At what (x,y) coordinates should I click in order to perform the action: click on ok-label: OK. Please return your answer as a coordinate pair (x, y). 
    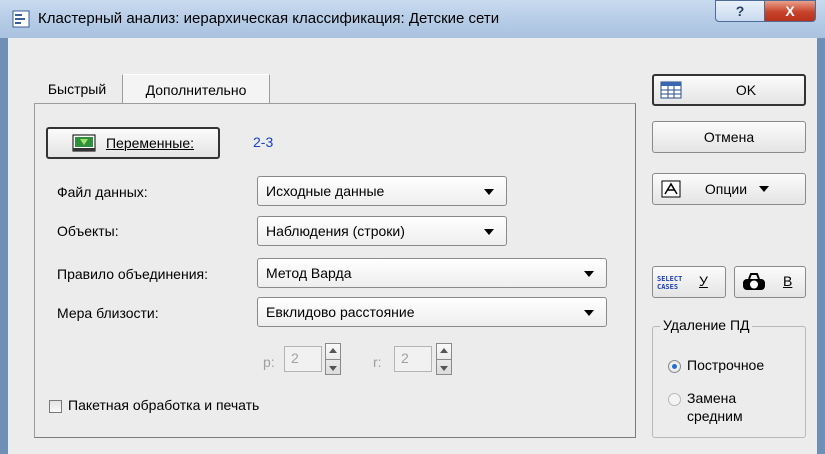
    Looking at the image, I should click on (746, 90).